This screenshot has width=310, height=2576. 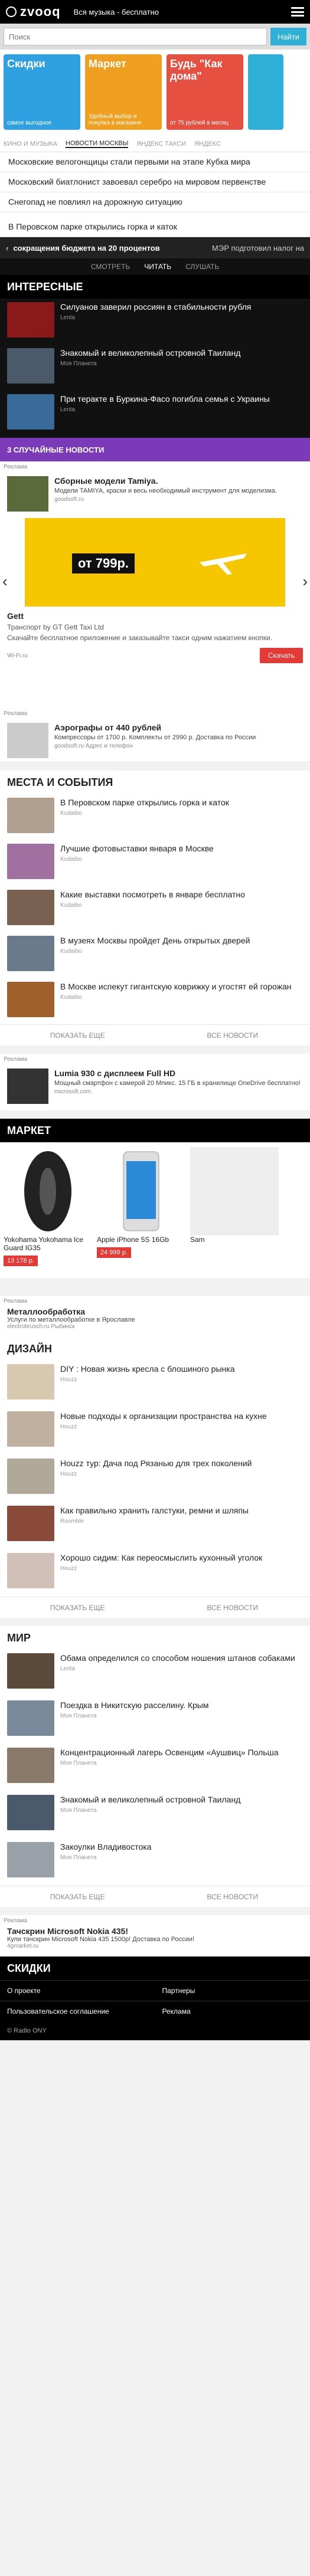 I want to click on footer-link-partners: Партнеры, so click(x=232, y=1990).